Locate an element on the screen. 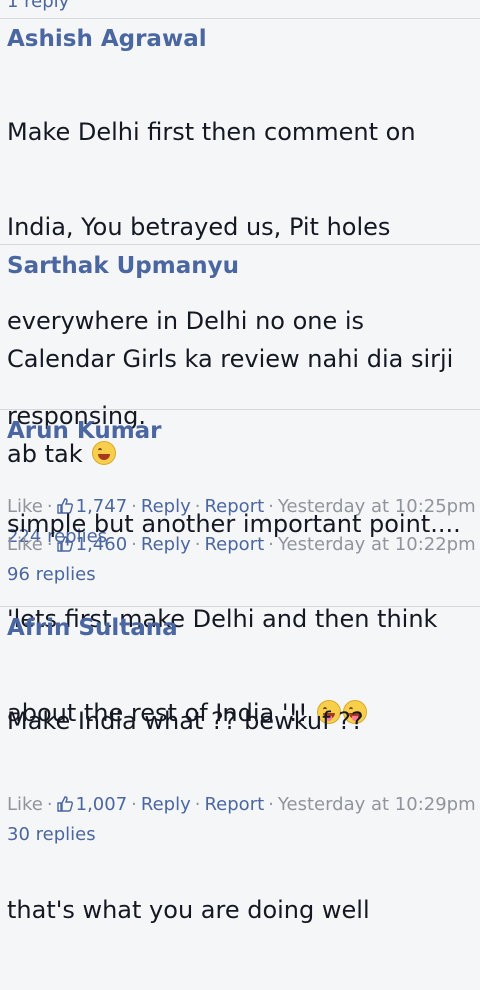 The image size is (480, 990). comment-author: Arun Kumar is located at coordinates (243, 431).